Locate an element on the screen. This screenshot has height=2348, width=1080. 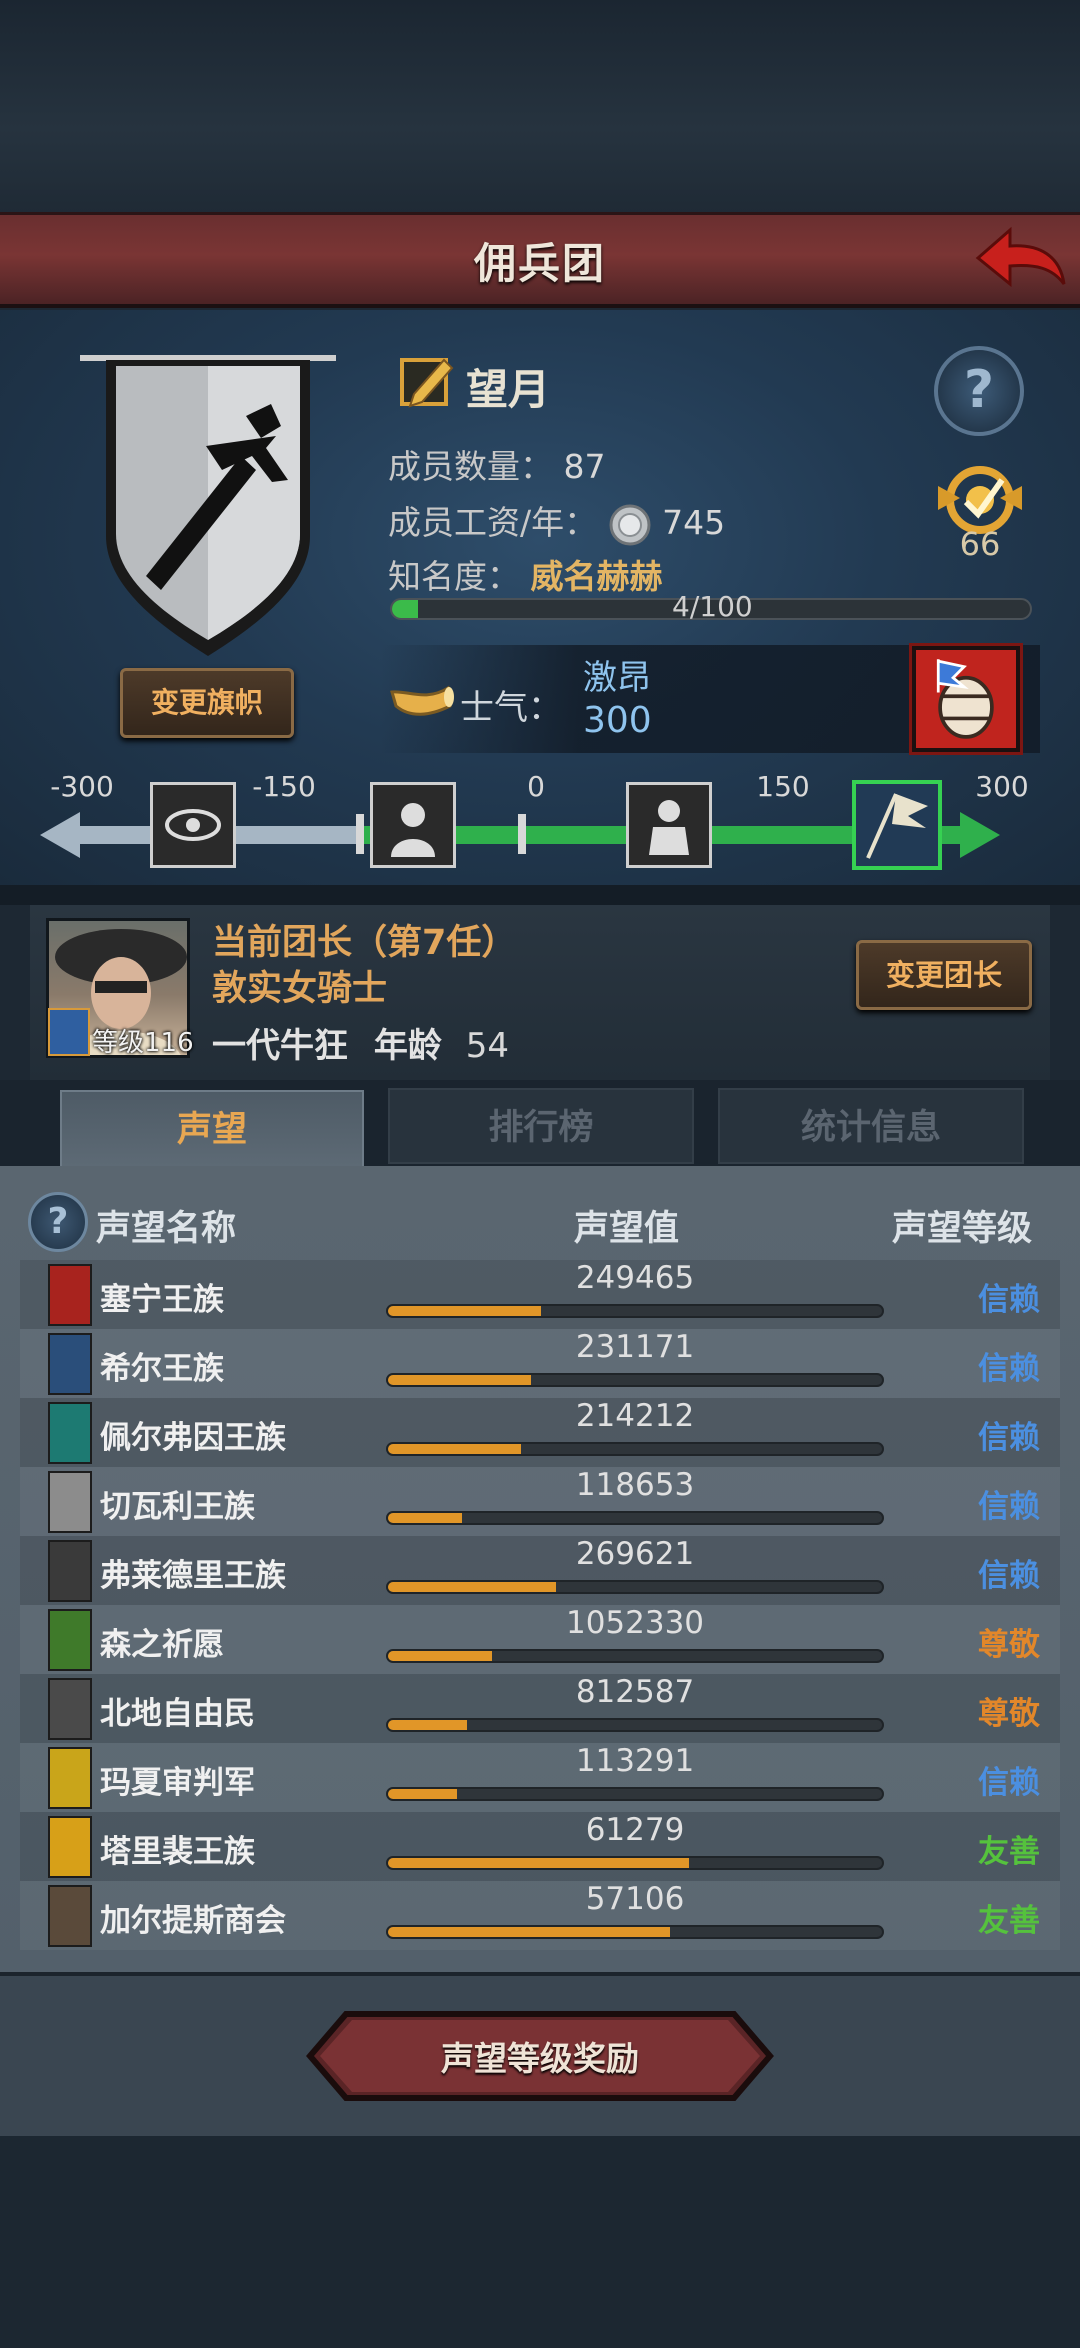
column-header-level: 声望等级 is located at coordinates (962, 1229).